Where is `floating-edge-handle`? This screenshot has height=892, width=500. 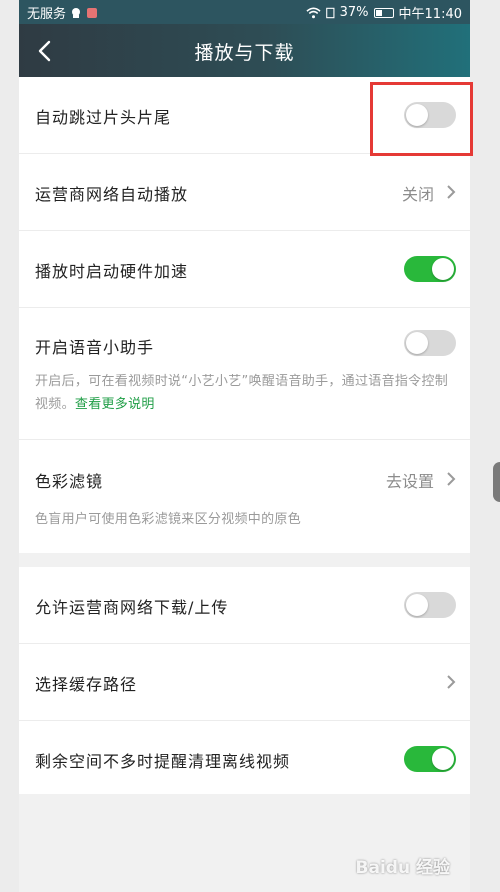 floating-edge-handle is located at coordinates (496, 482).